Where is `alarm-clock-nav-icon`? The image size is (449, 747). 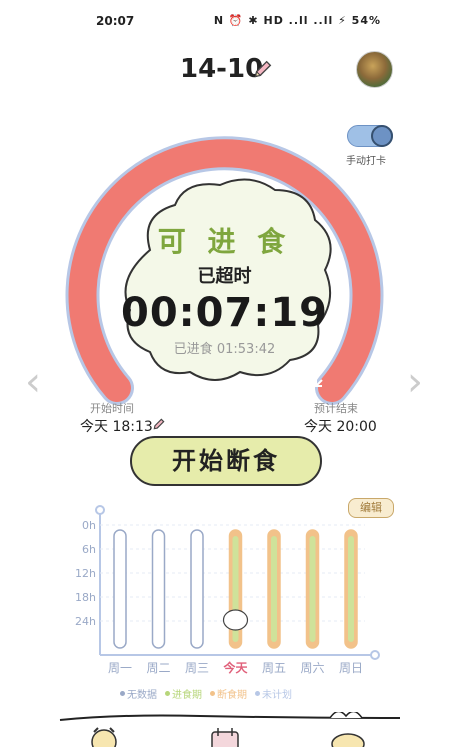 alarm-clock-nav-icon is located at coordinates (104, 737).